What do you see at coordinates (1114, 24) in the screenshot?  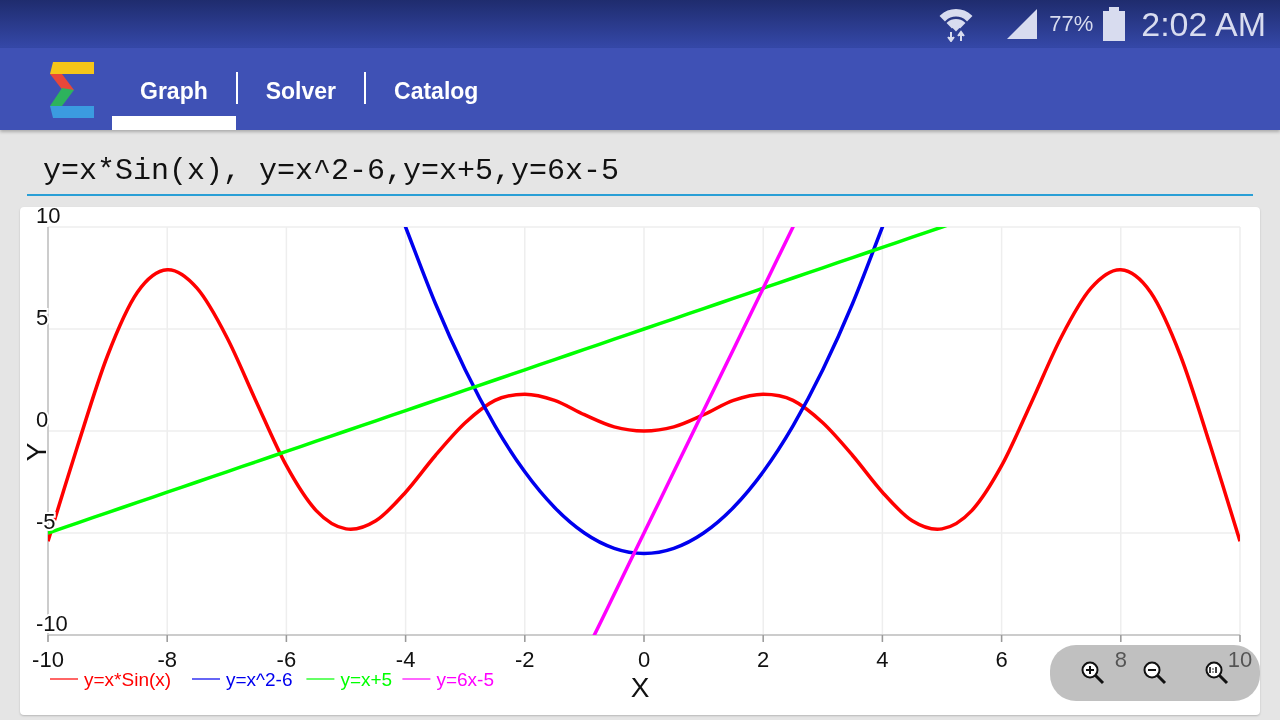 I see `battery-icon` at bounding box center [1114, 24].